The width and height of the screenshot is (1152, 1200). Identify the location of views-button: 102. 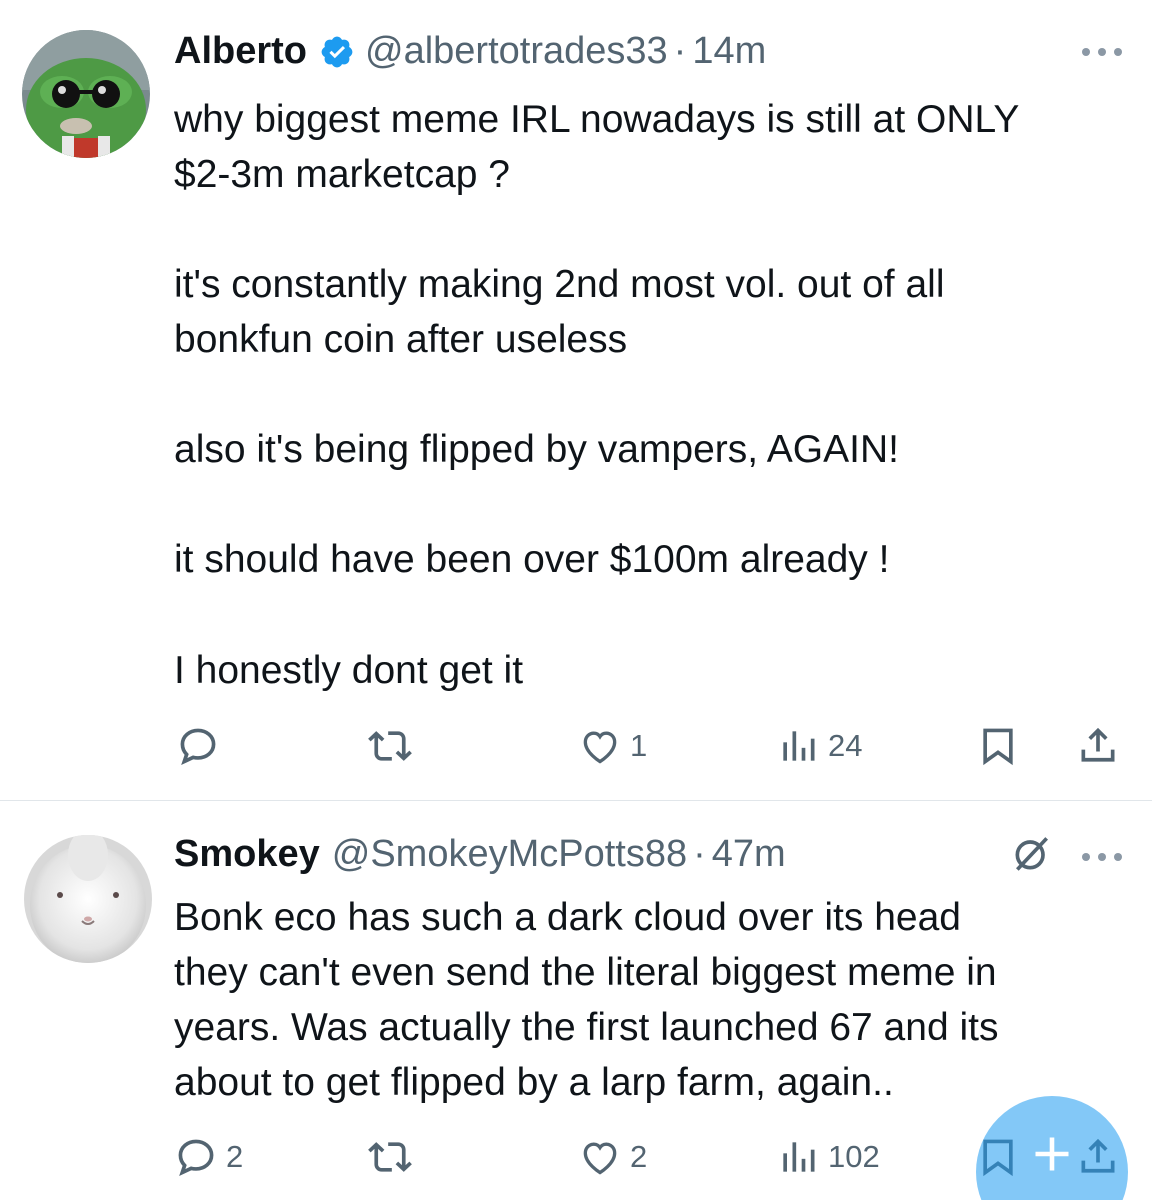
(828, 1157).